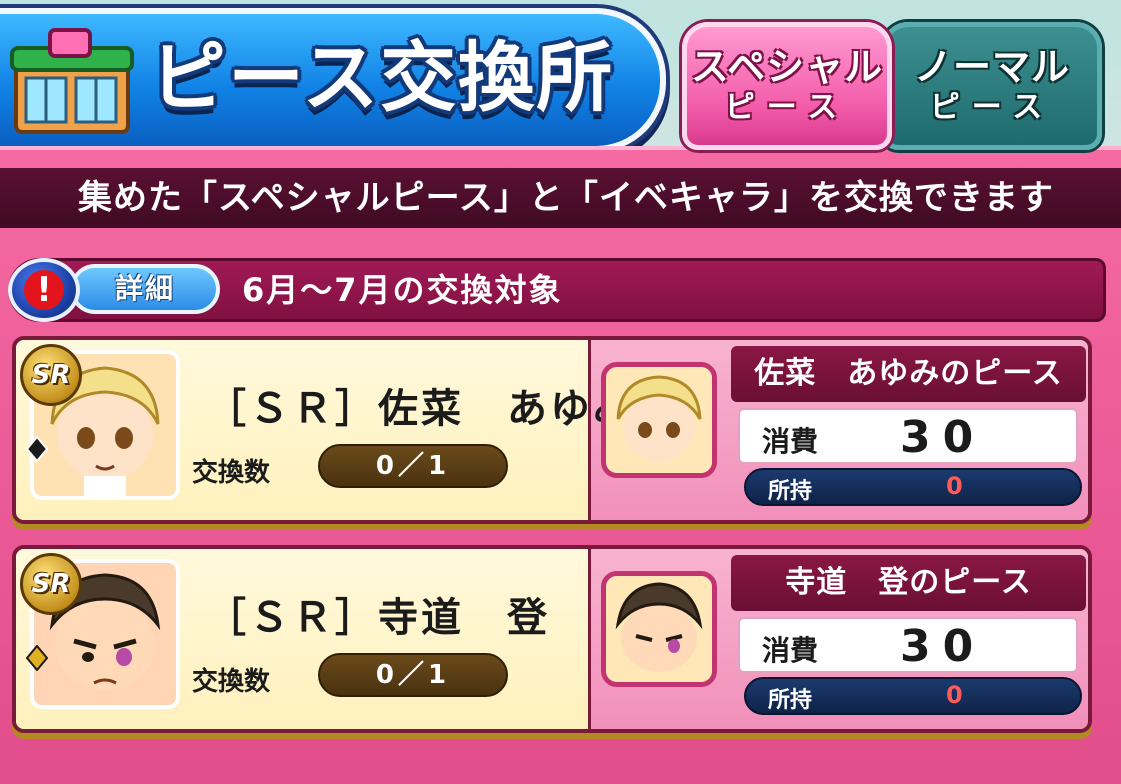 The width and height of the screenshot is (1121, 784). Describe the element at coordinates (421, 409) in the screenshot. I see `character-name: ［ＳＲ］佐菜 あゆみ` at that location.